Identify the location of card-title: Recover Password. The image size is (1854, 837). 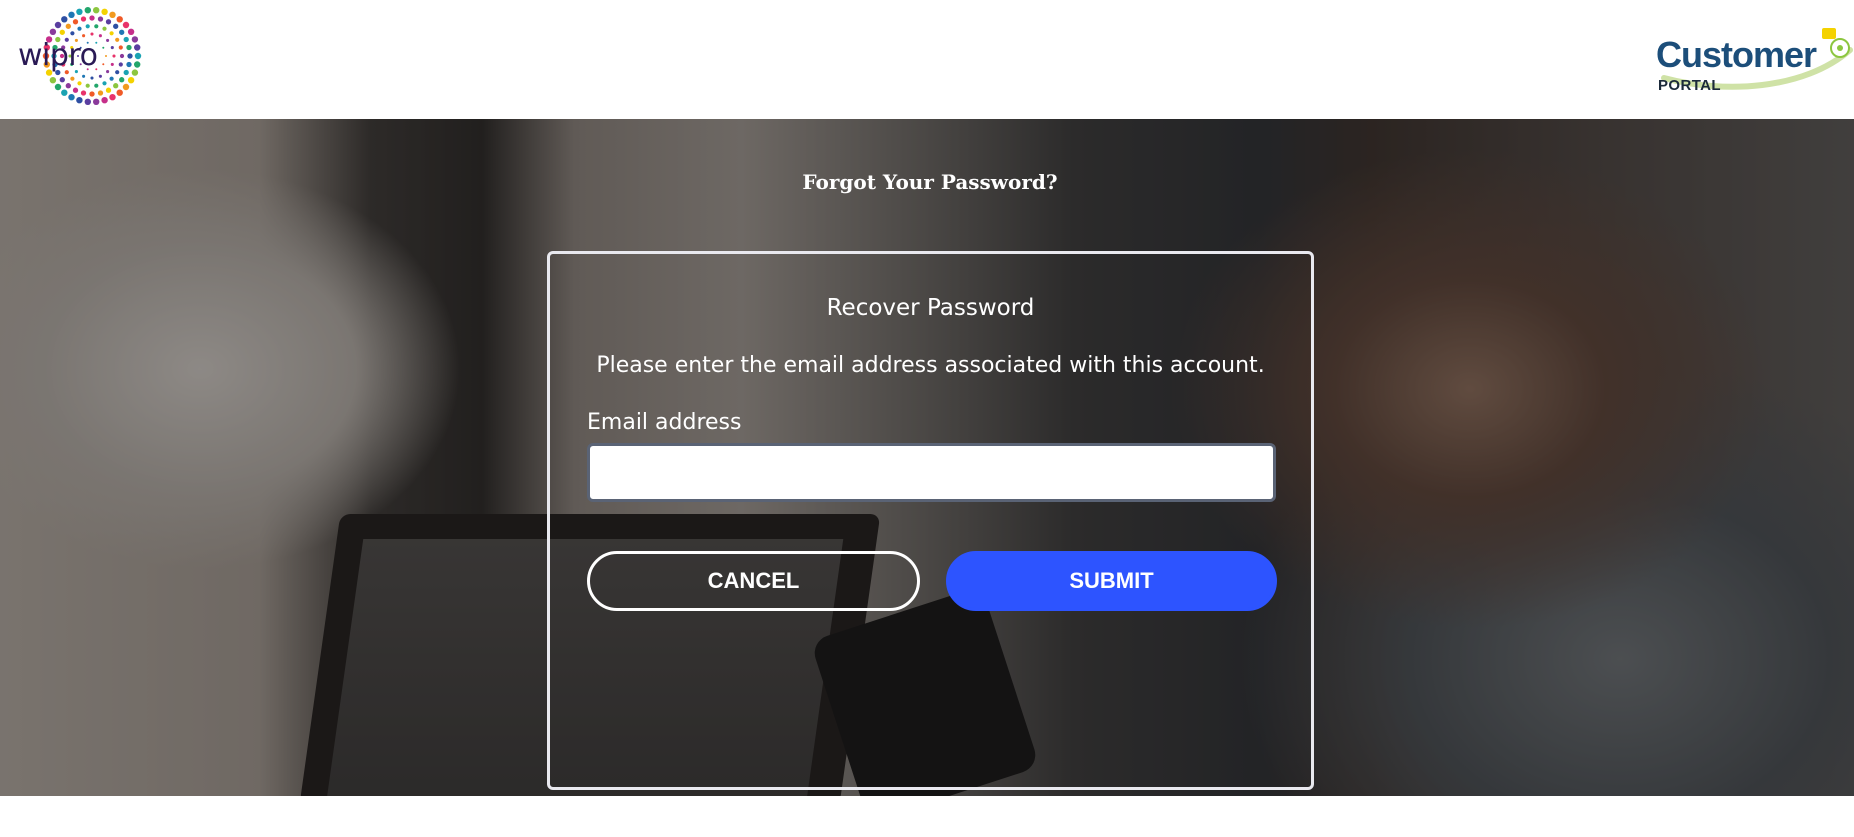
(930, 308).